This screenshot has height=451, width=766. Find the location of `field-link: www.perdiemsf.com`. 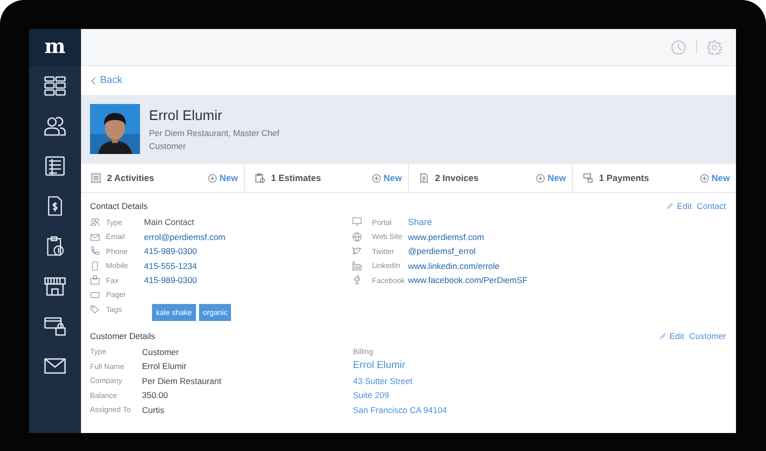

field-link: www.perdiemsf.com is located at coordinates (446, 237).